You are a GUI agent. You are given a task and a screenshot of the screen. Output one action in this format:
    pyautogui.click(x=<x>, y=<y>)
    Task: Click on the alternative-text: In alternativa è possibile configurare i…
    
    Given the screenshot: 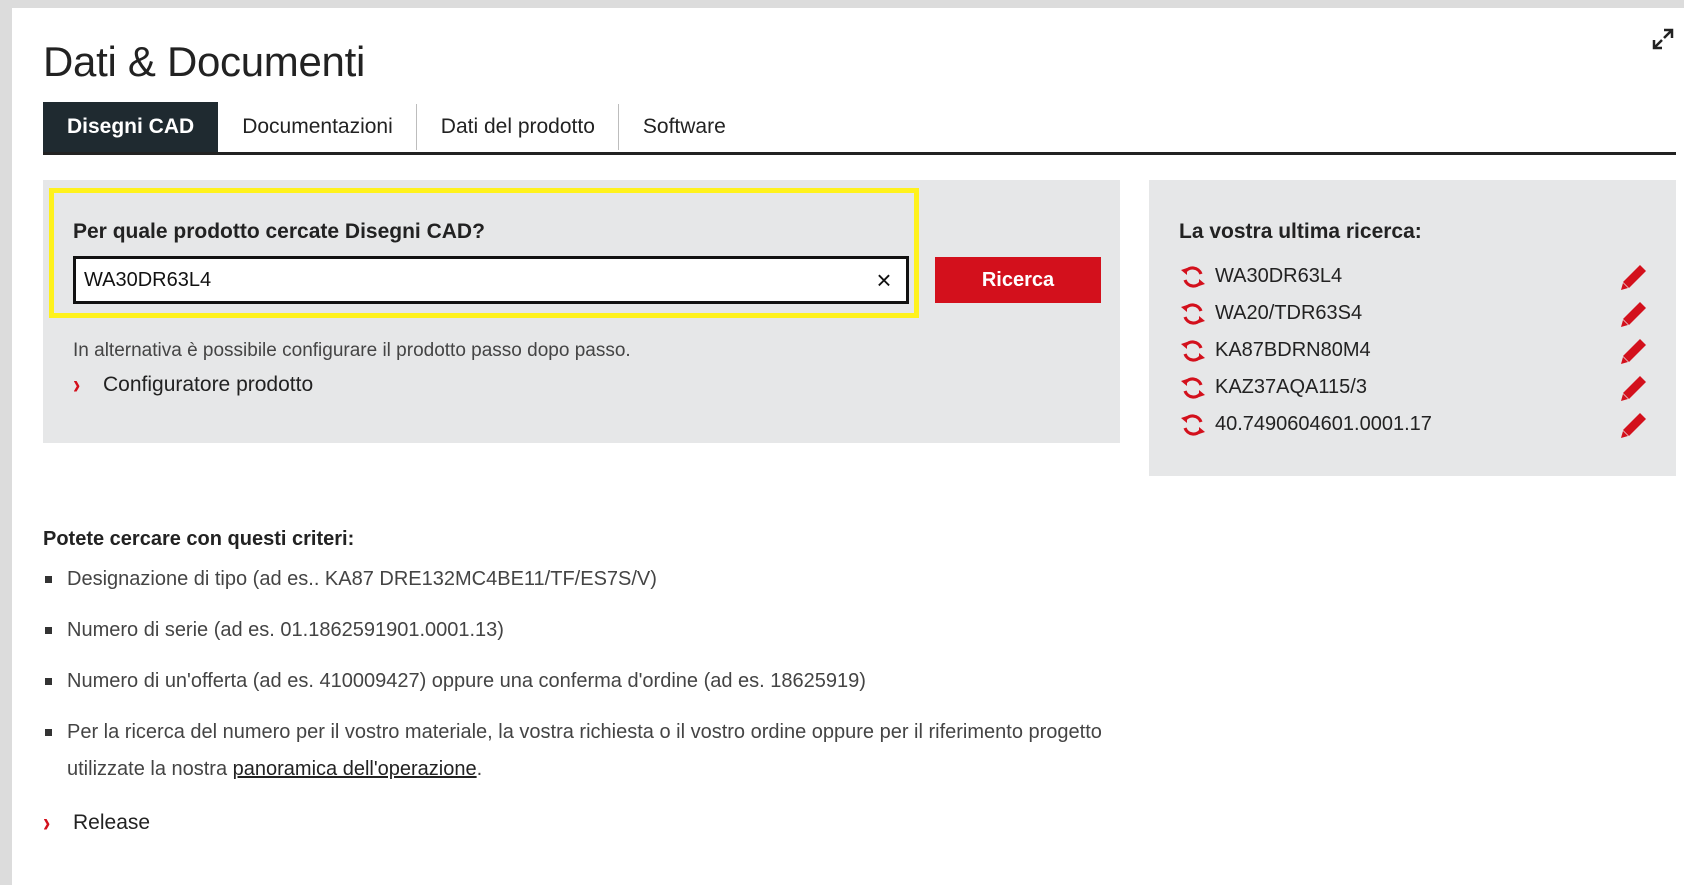 What is the action you would take?
    pyautogui.click(x=352, y=350)
    